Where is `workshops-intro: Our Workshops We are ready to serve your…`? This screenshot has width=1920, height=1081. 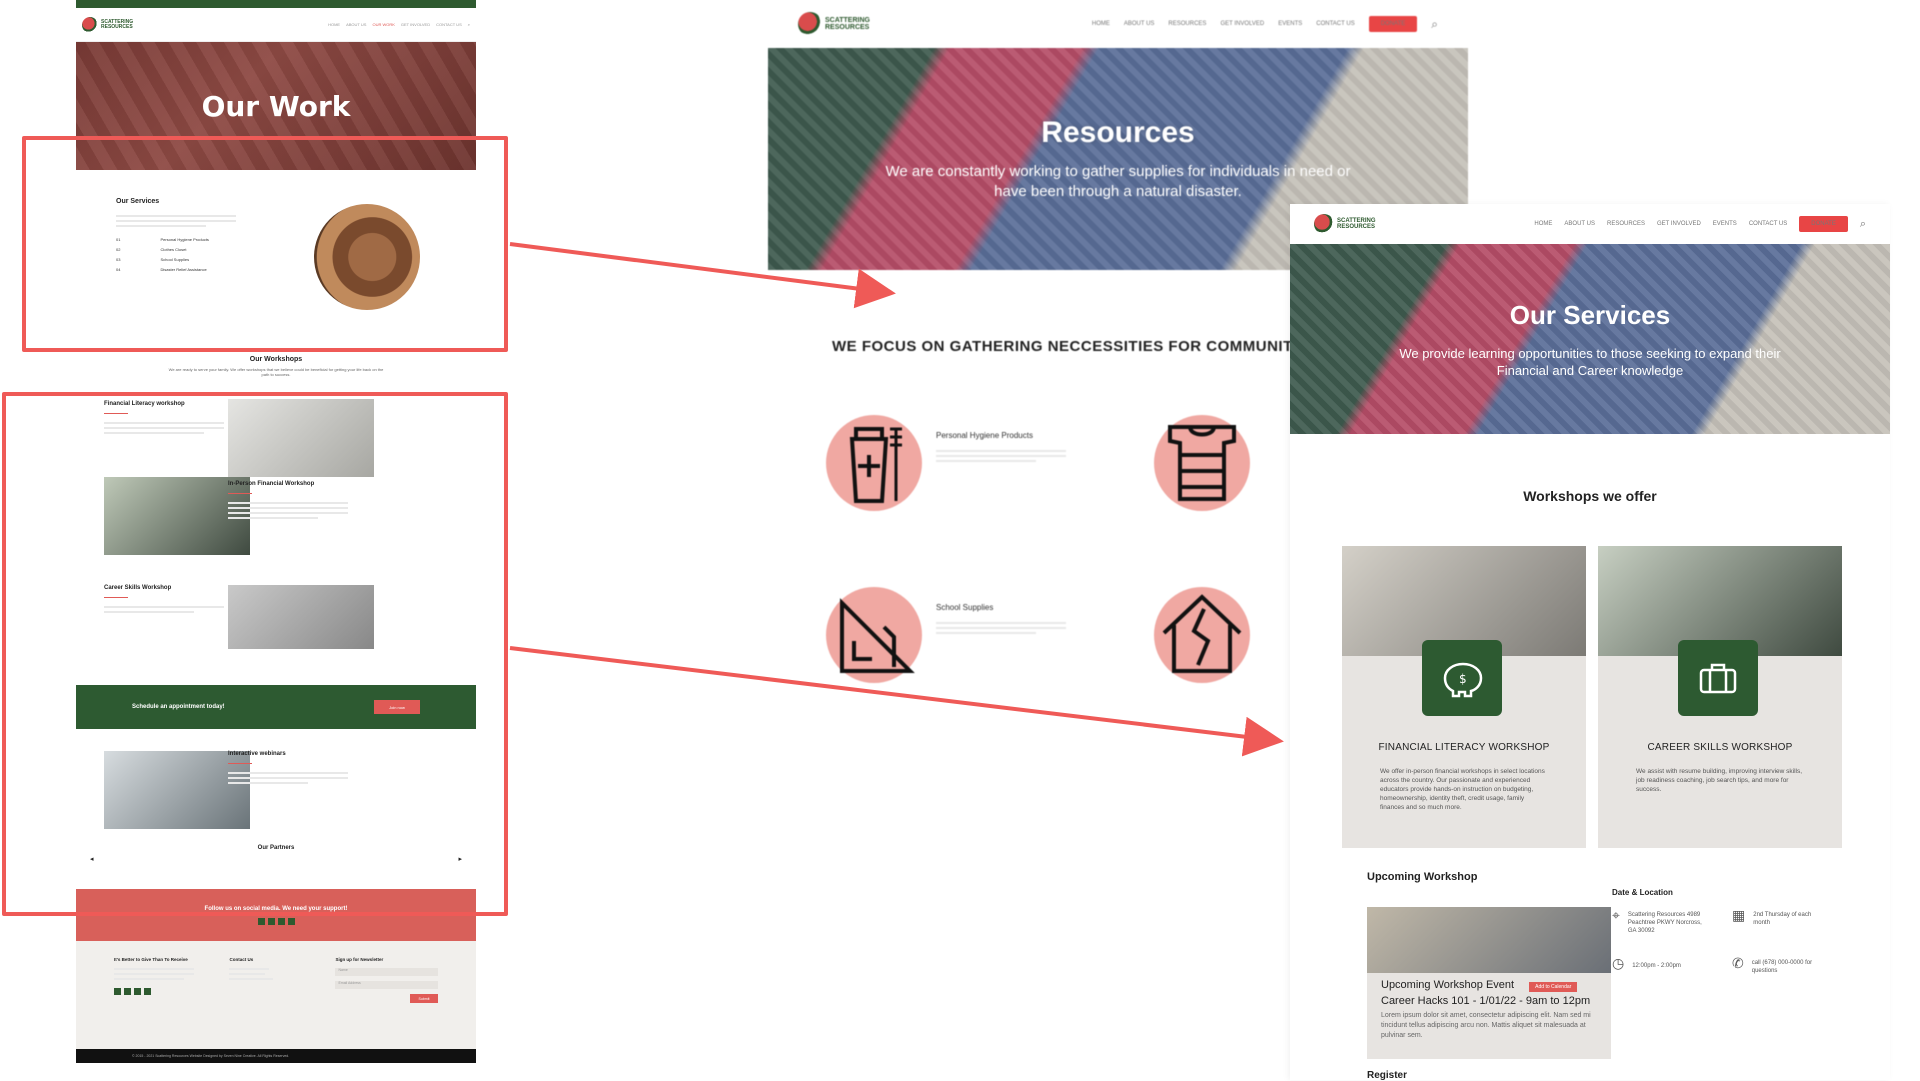
workshops-intro: Our Workshops We are ready to serve your… is located at coordinates (276, 366).